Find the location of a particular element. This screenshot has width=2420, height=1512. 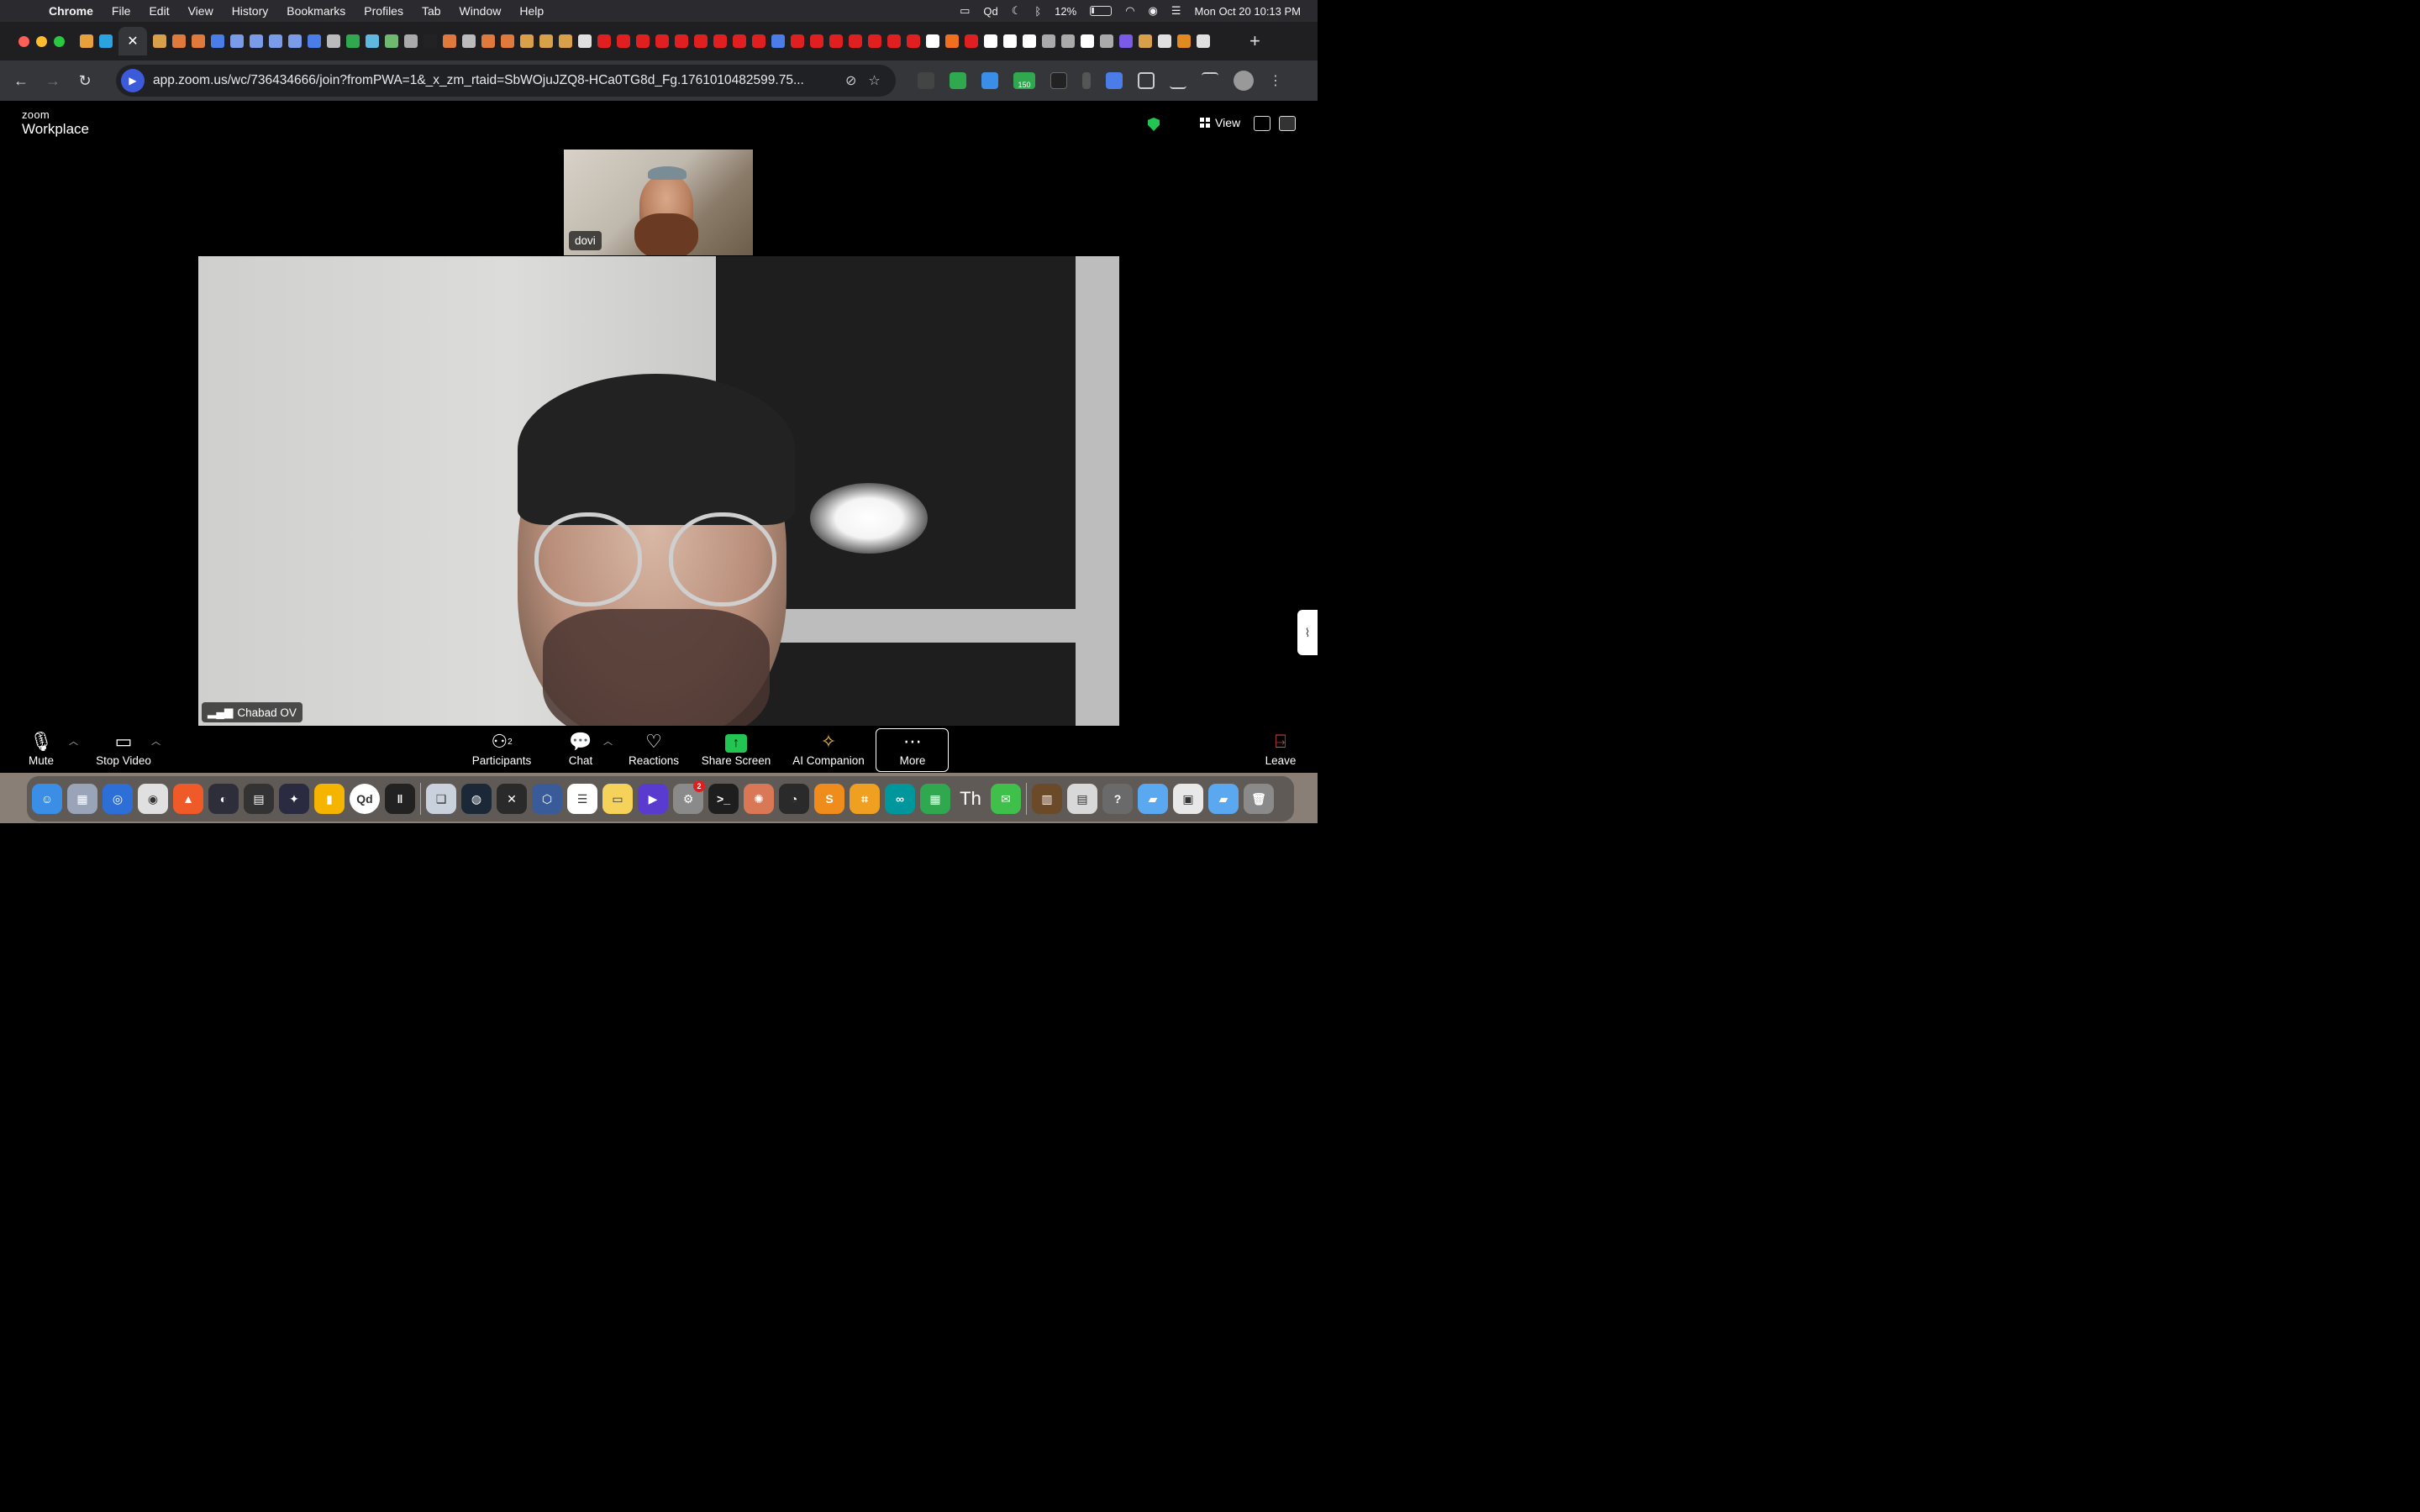

graph-icon: ✕ is located at coordinates (512, 799).